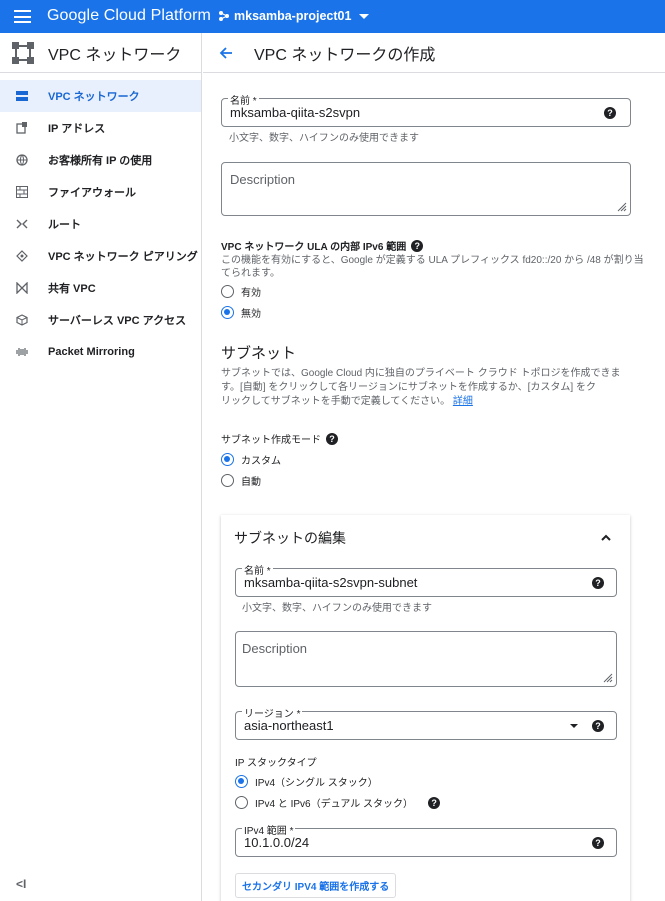 Image resolution: width=665 pixels, height=901 pixels. I want to click on menu-icon, so click(22, 16).